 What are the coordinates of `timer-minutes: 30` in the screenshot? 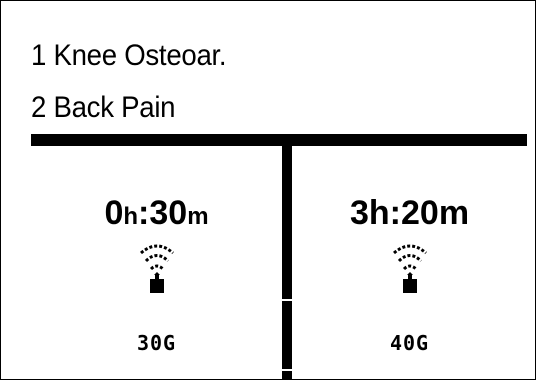 It's located at (168, 213).